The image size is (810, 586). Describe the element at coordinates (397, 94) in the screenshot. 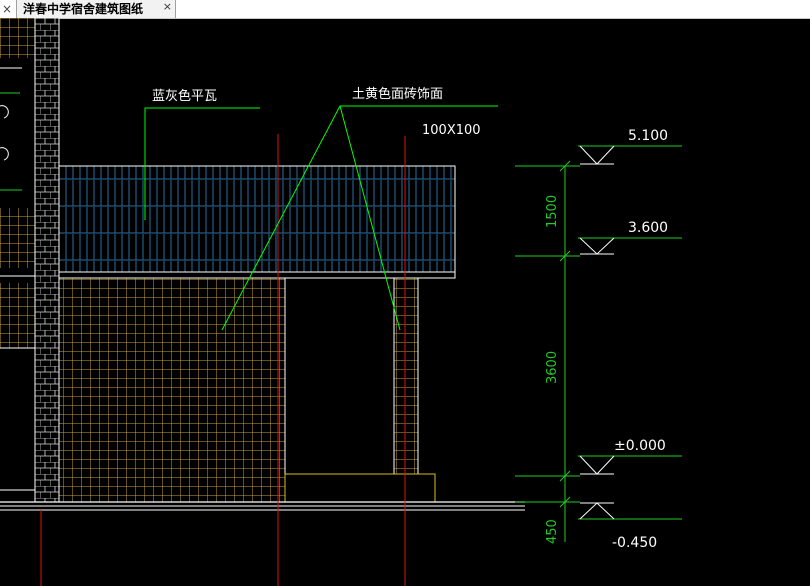

I see `wall-tile-label: 土黄色面砖饰面` at that location.